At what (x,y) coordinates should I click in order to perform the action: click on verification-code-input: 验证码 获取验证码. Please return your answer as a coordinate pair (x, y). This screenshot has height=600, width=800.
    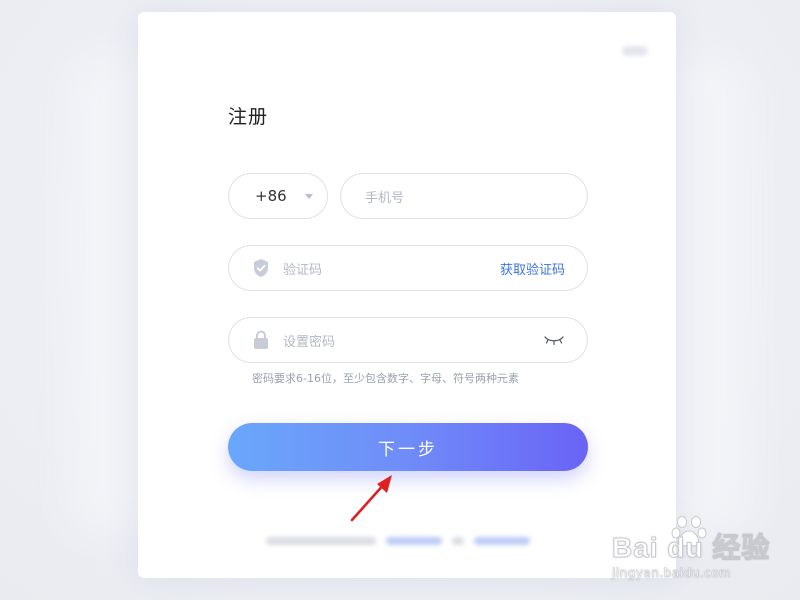
    Looking at the image, I should click on (408, 268).